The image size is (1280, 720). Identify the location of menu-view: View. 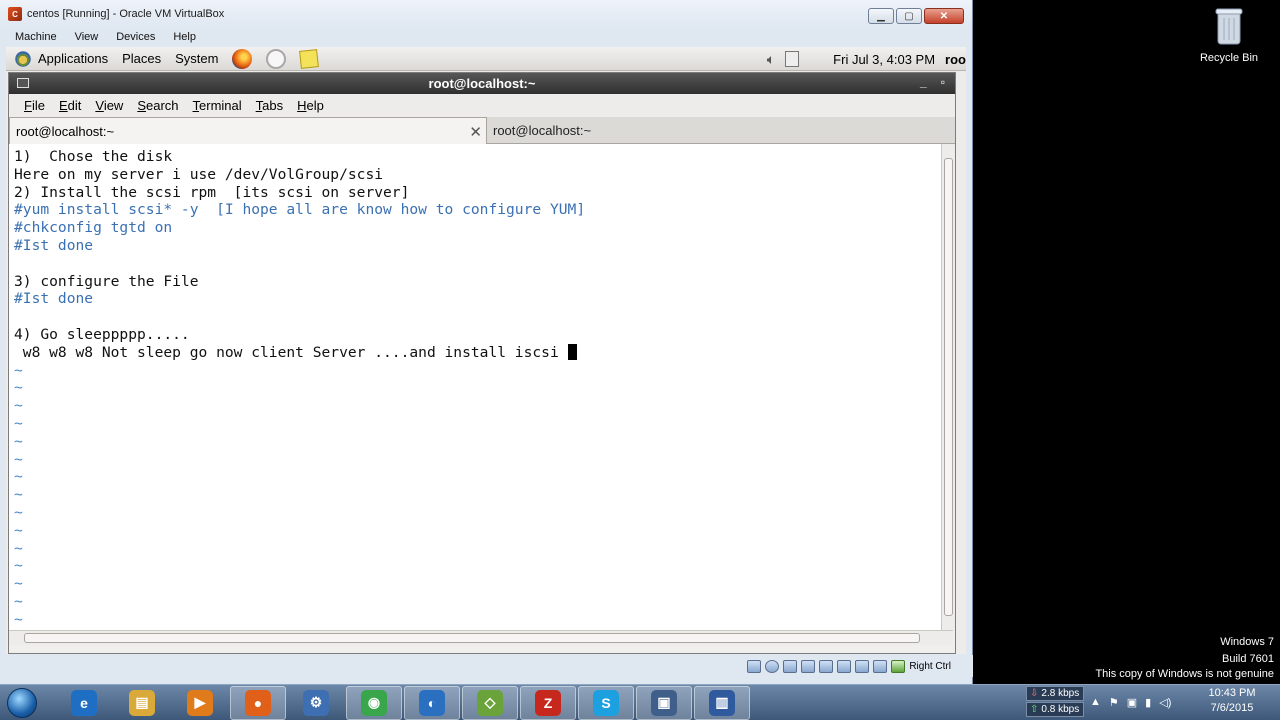
(87, 37).